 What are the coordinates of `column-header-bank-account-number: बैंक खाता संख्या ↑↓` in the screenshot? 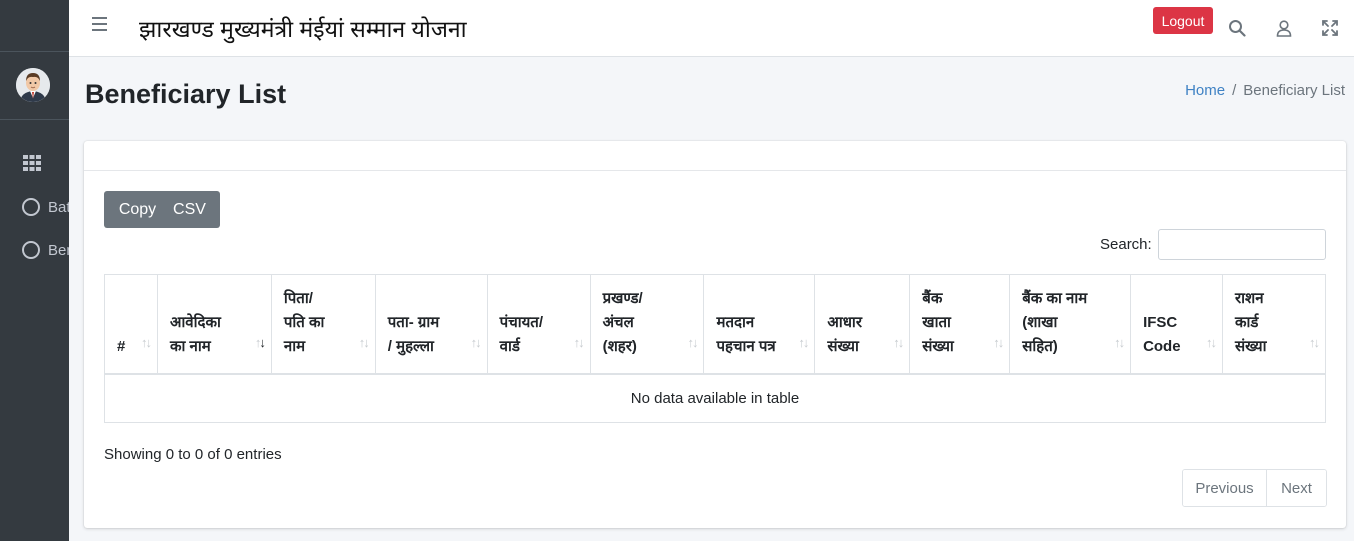 It's located at (960, 324).